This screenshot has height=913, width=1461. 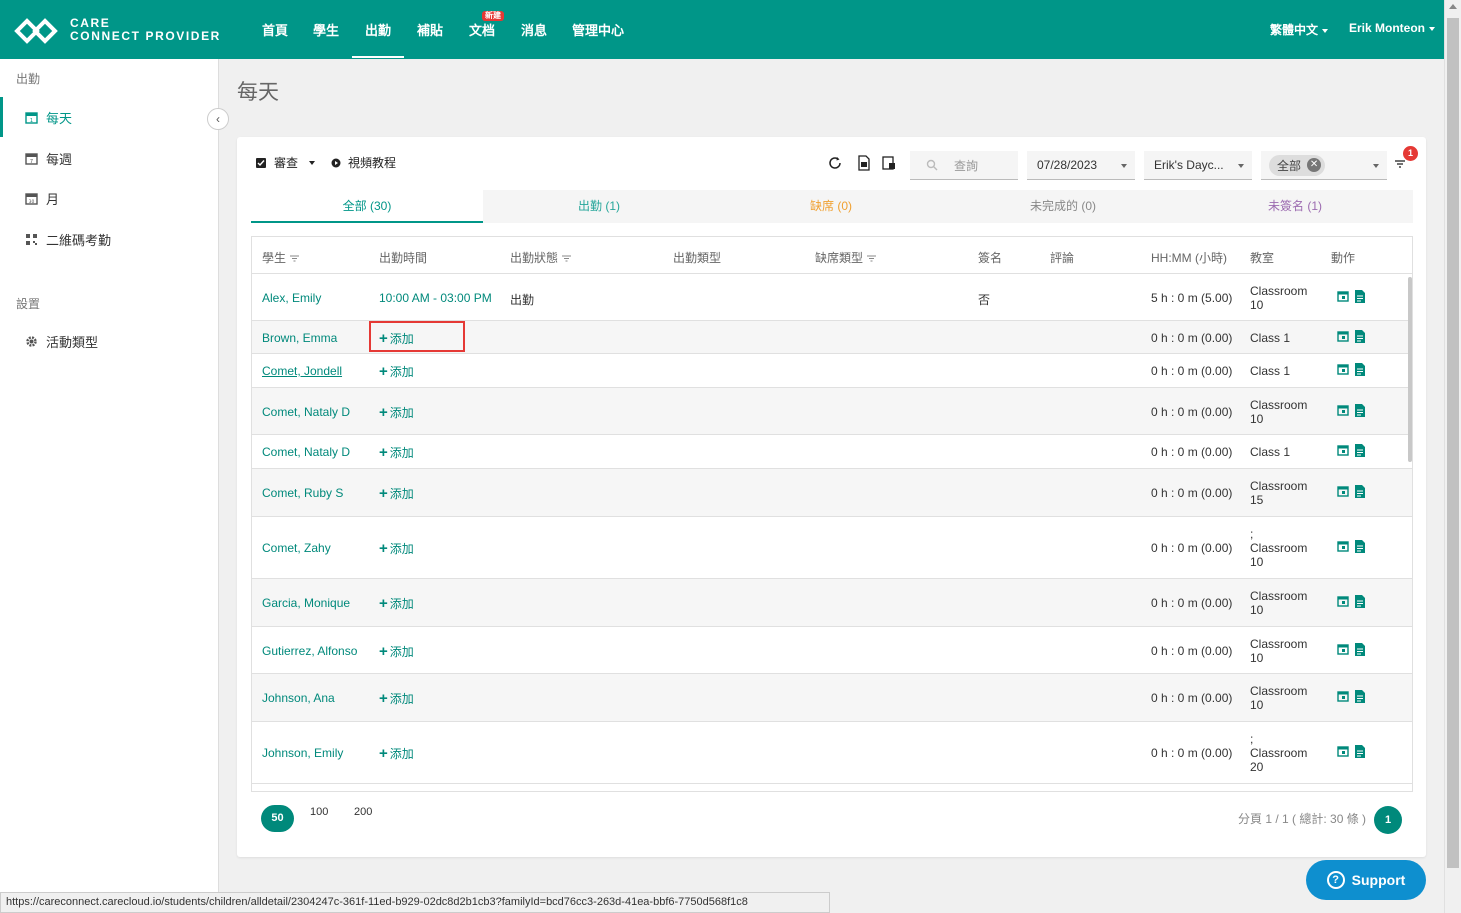 What do you see at coordinates (984, 300) in the screenshot?
I see `signature-status: 否` at bounding box center [984, 300].